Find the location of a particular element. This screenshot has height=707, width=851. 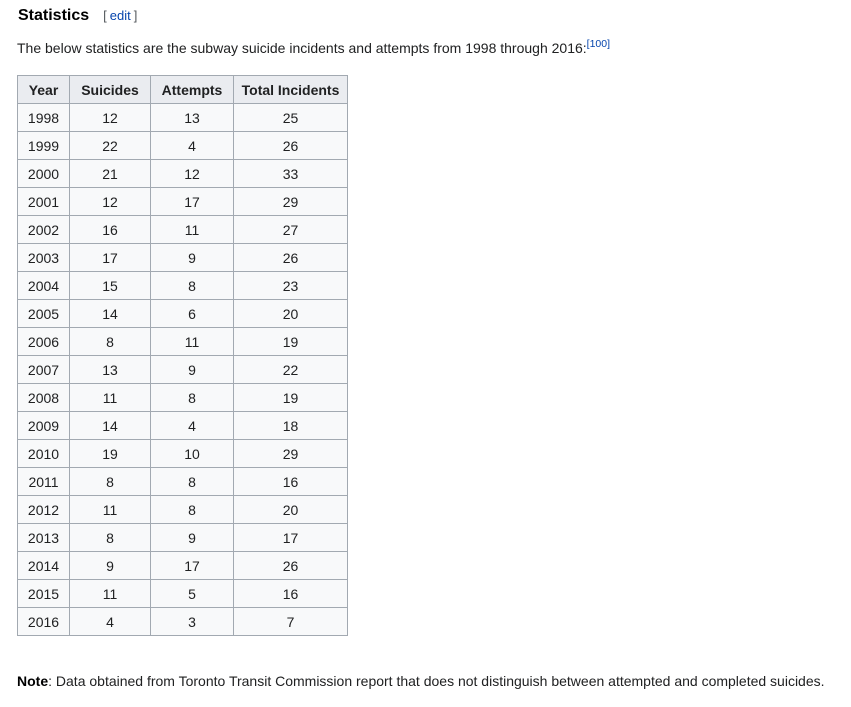

table-header-row: Year Suicides Attempts Total Incidents is located at coordinates (182, 89).